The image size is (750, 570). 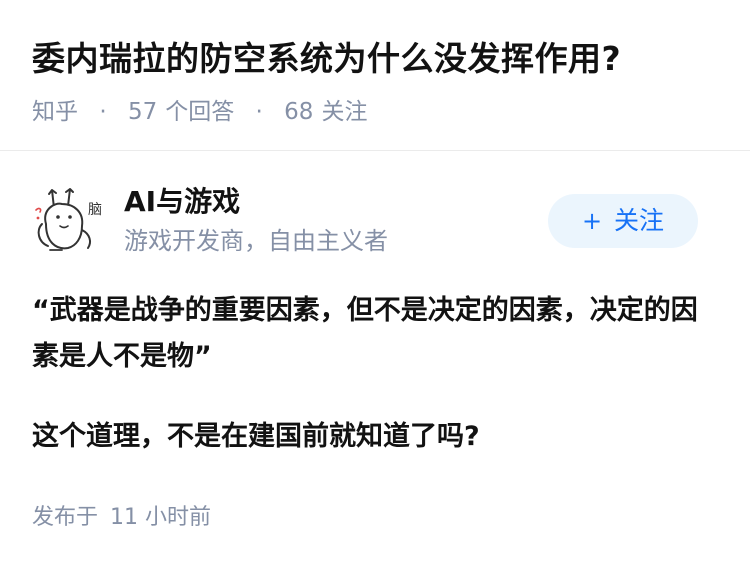 What do you see at coordinates (377, 59) in the screenshot?
I see `question-title: 委内瑞拉的防空系统为什么没发挥作用?` at bounding box center [377, 59].